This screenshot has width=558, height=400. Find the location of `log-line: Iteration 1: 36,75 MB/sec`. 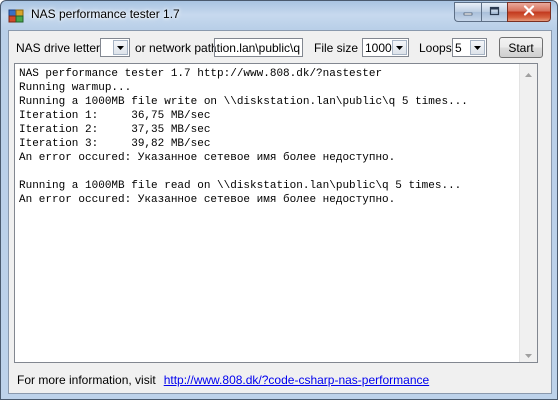

log-line: Iteration 1: 36,75 MB/sec is located at coordinates (115, 116).